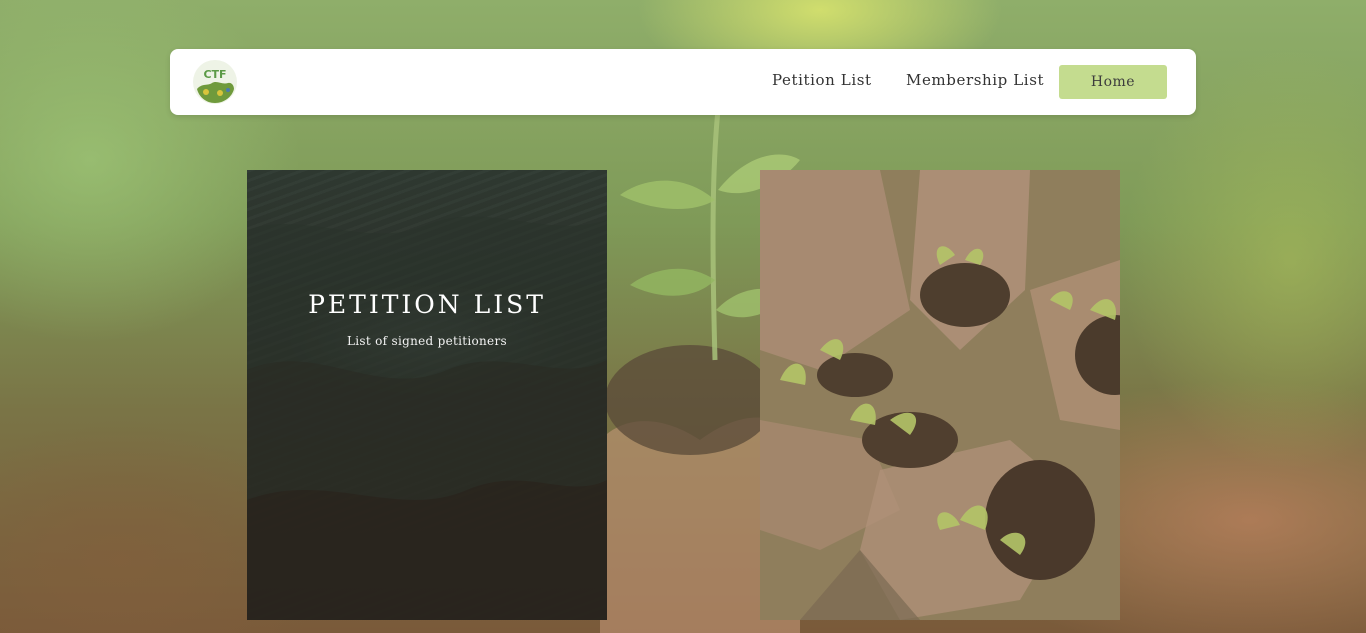 This screenshot has height=633, width=1366. Describe the element at coordinates (822, 80) in the screenshot. I see `nav-link-petition-list: Petition List` at that location.